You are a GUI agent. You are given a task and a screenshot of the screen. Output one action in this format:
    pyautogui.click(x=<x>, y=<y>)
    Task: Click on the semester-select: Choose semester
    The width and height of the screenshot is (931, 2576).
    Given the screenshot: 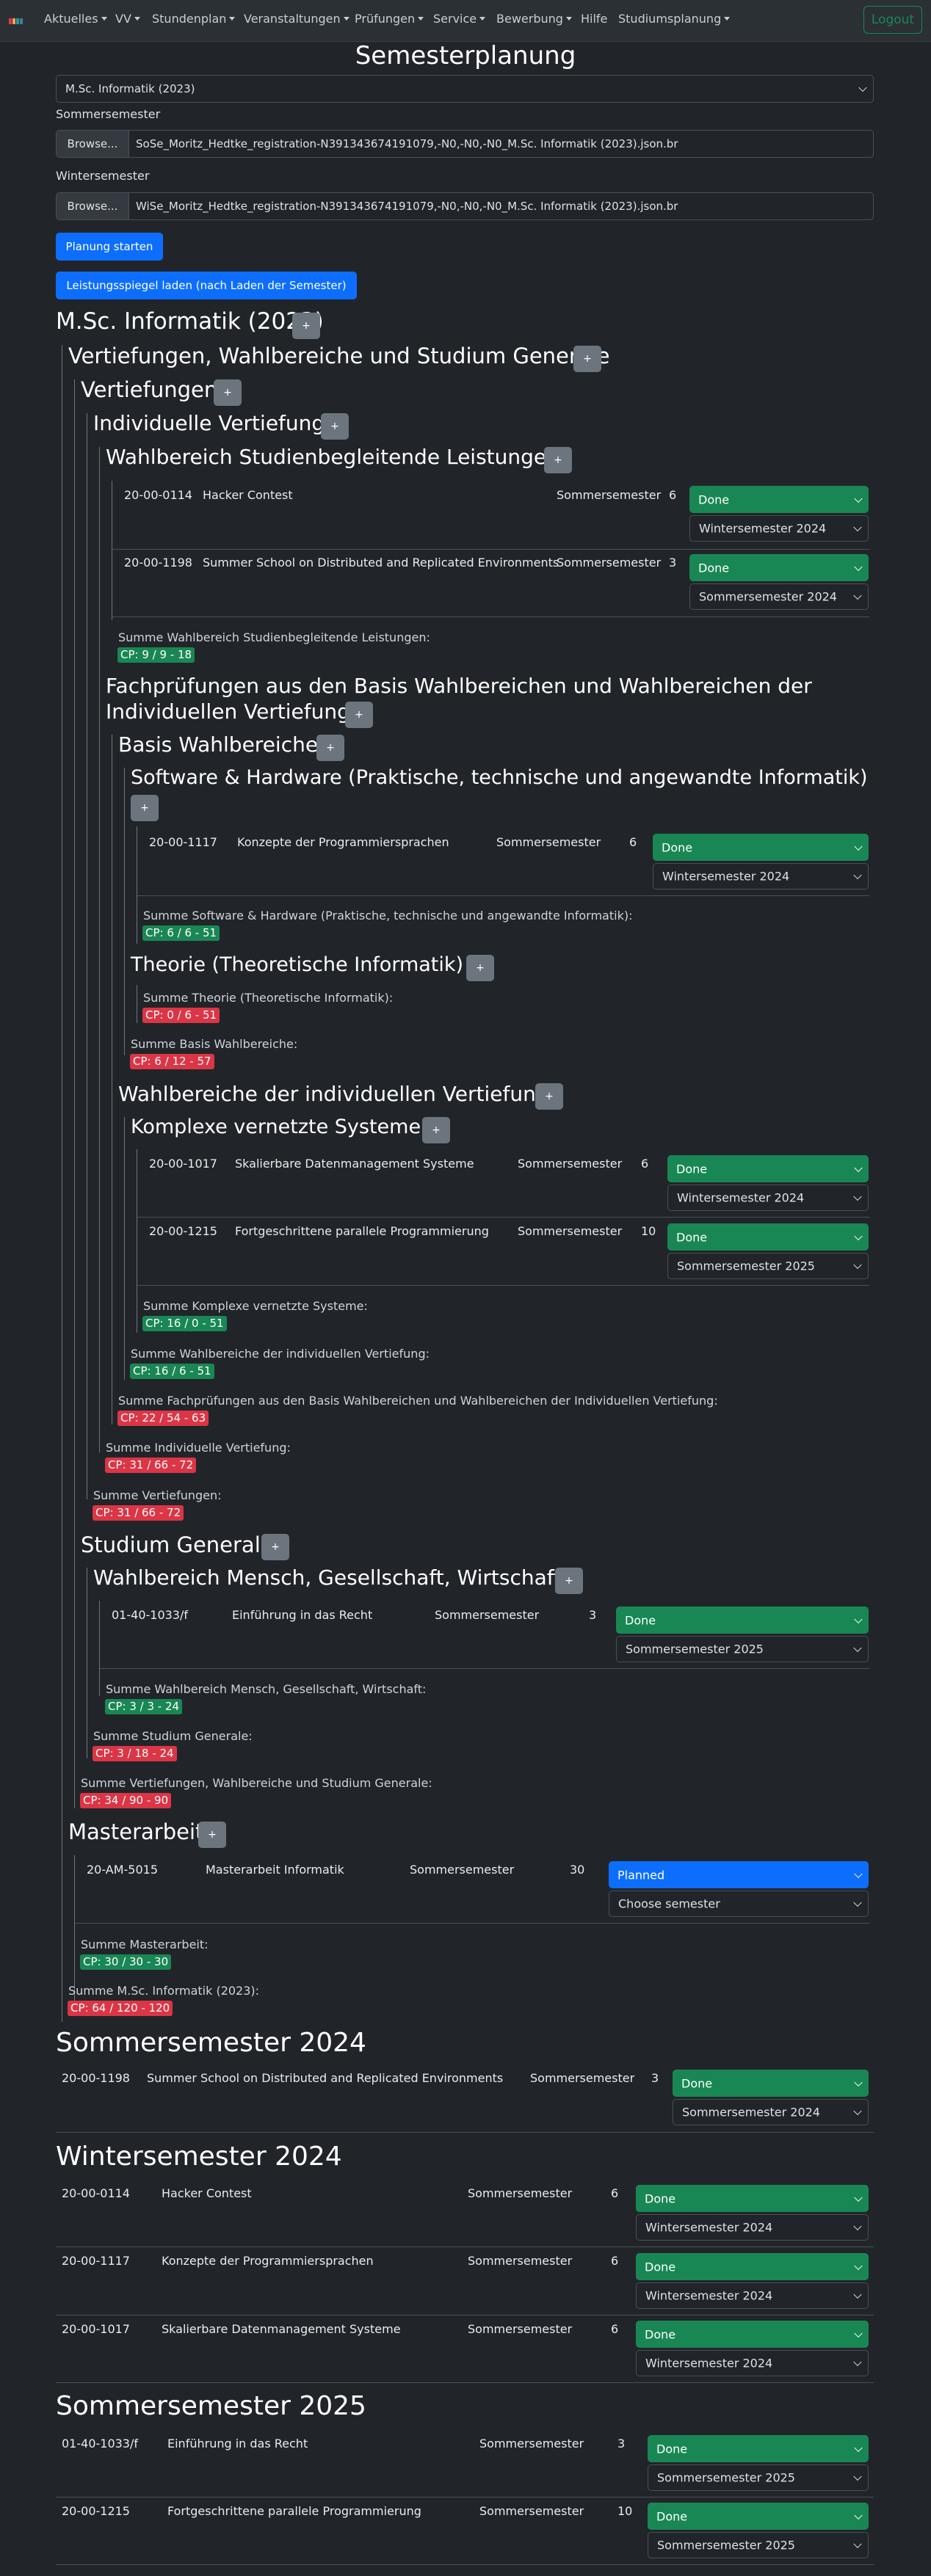 What is the action you would take?
    pyautogui.click(x=739, y=1904)
    